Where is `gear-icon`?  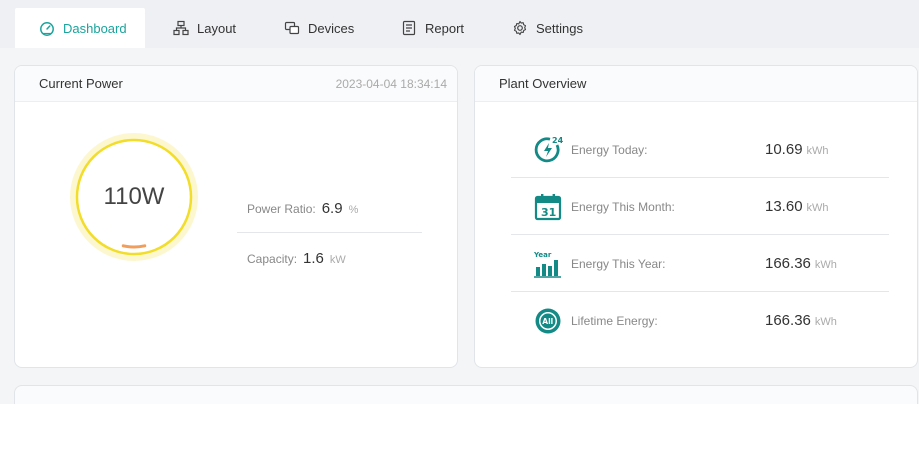
gear-icon is located at coordinates (520, 28).